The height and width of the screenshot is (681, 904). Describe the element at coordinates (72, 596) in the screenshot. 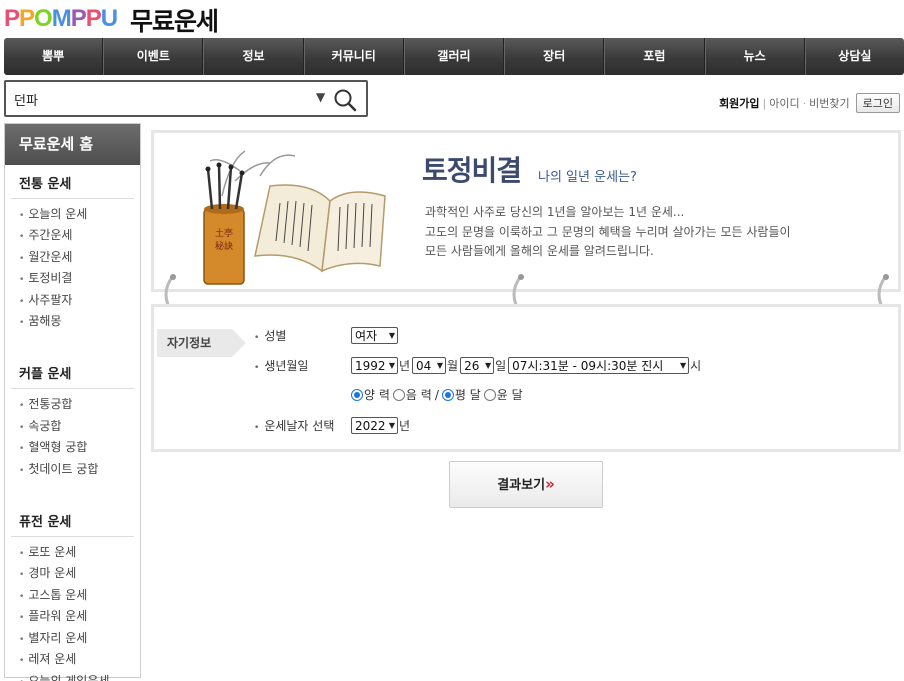

I see `sidebar-item-gostop: 고스톱 운세` at that location.